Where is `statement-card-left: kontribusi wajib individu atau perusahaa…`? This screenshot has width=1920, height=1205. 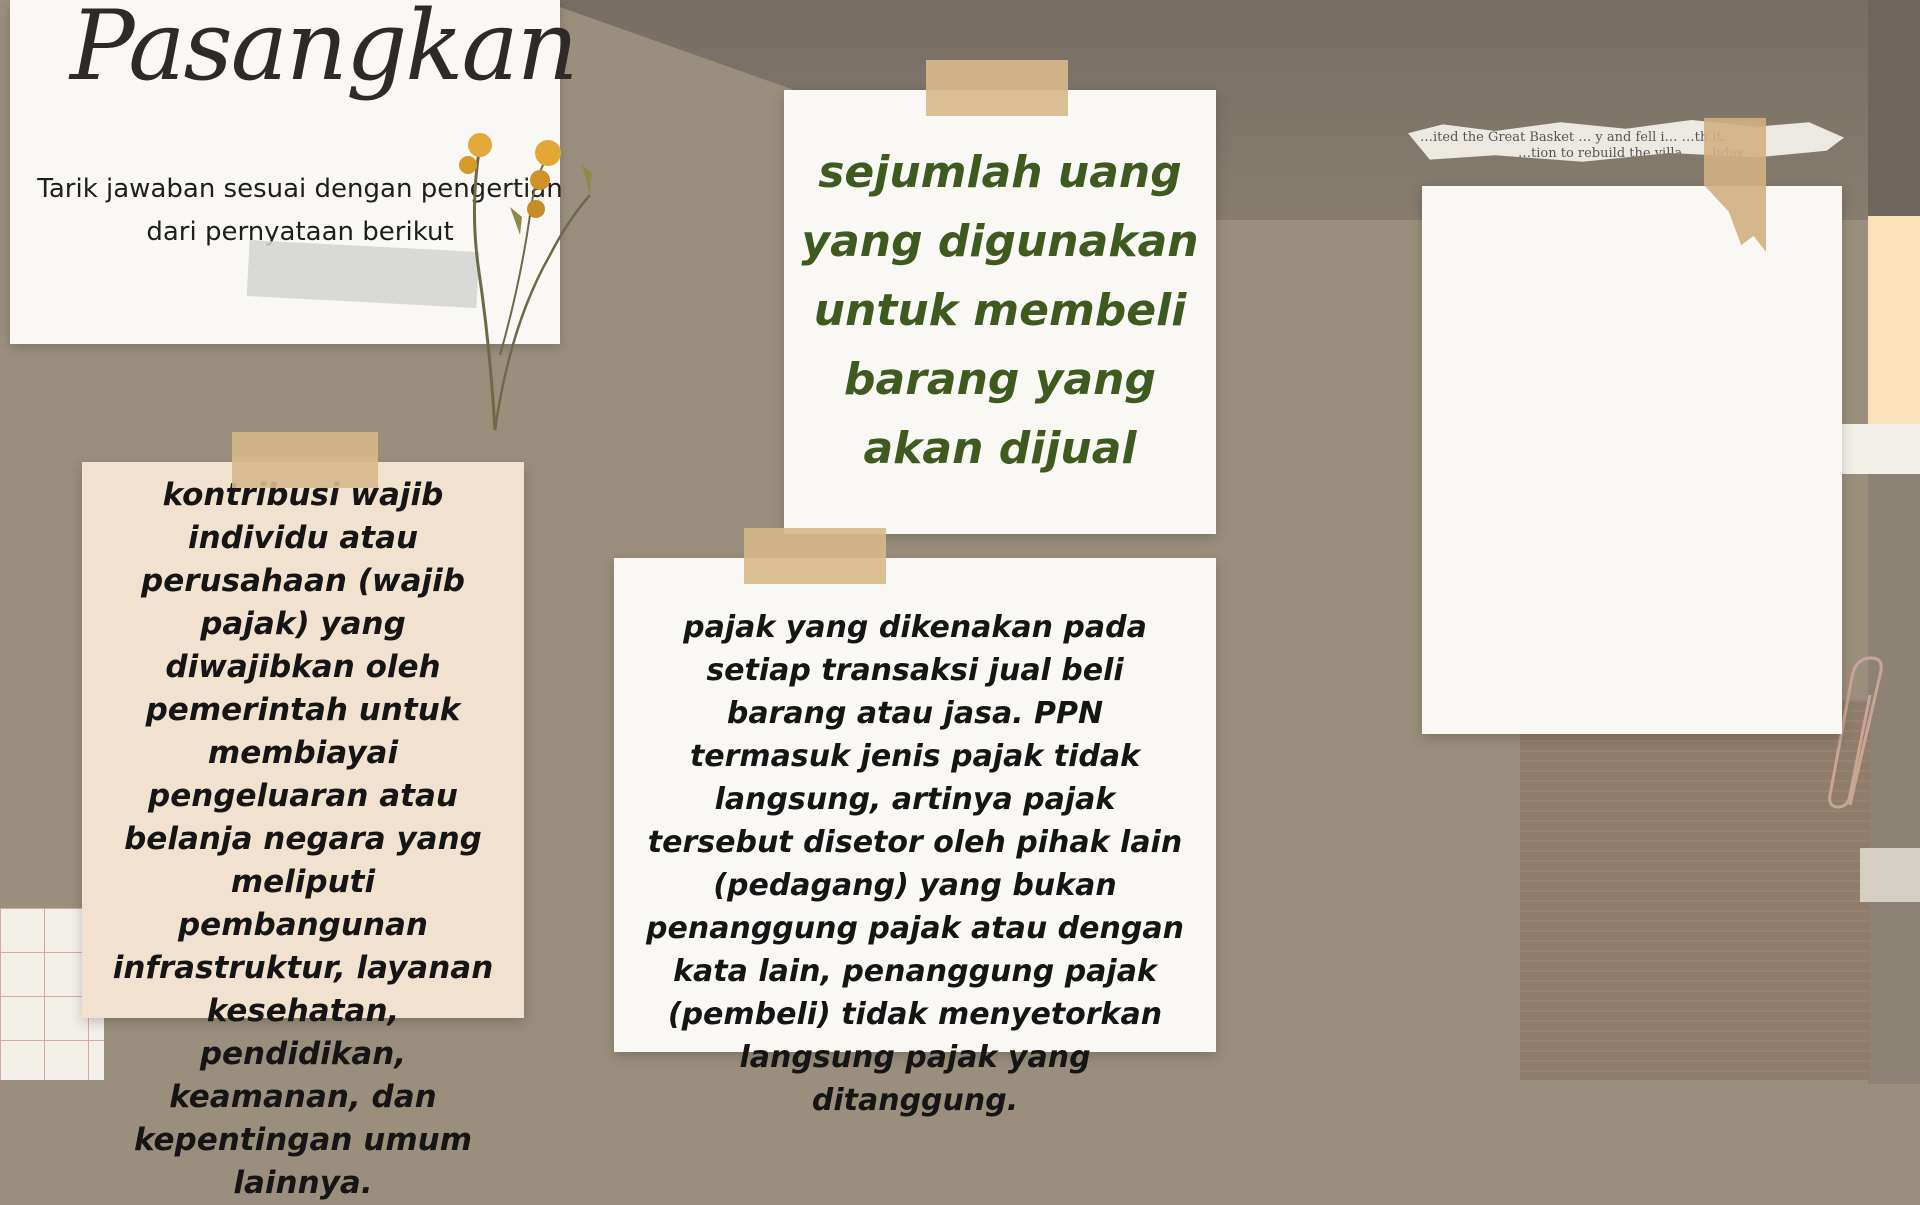
statement-card-left: kontribusi wajib individu atau perusahaa… is located at coordinates (303, 831).